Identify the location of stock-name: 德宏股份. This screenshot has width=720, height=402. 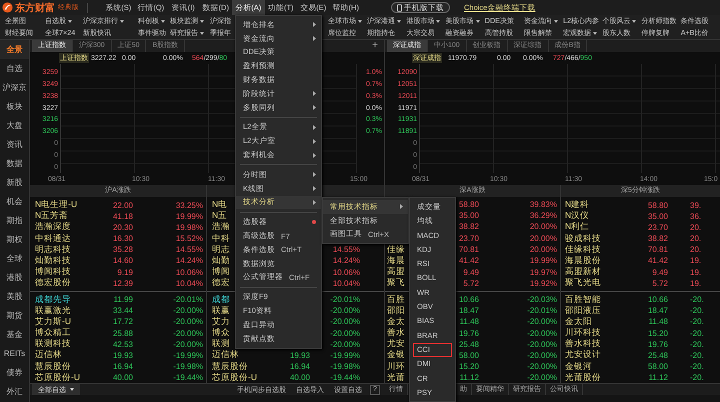
(53, 283).